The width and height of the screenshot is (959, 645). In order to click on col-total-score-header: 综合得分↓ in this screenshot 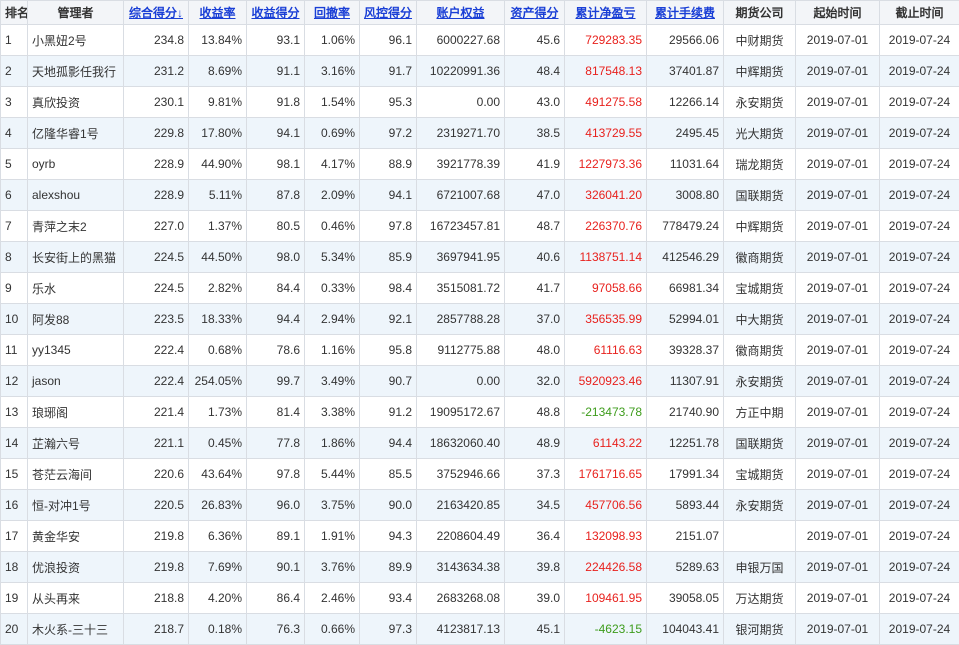, I will do `click(156, 12)`.